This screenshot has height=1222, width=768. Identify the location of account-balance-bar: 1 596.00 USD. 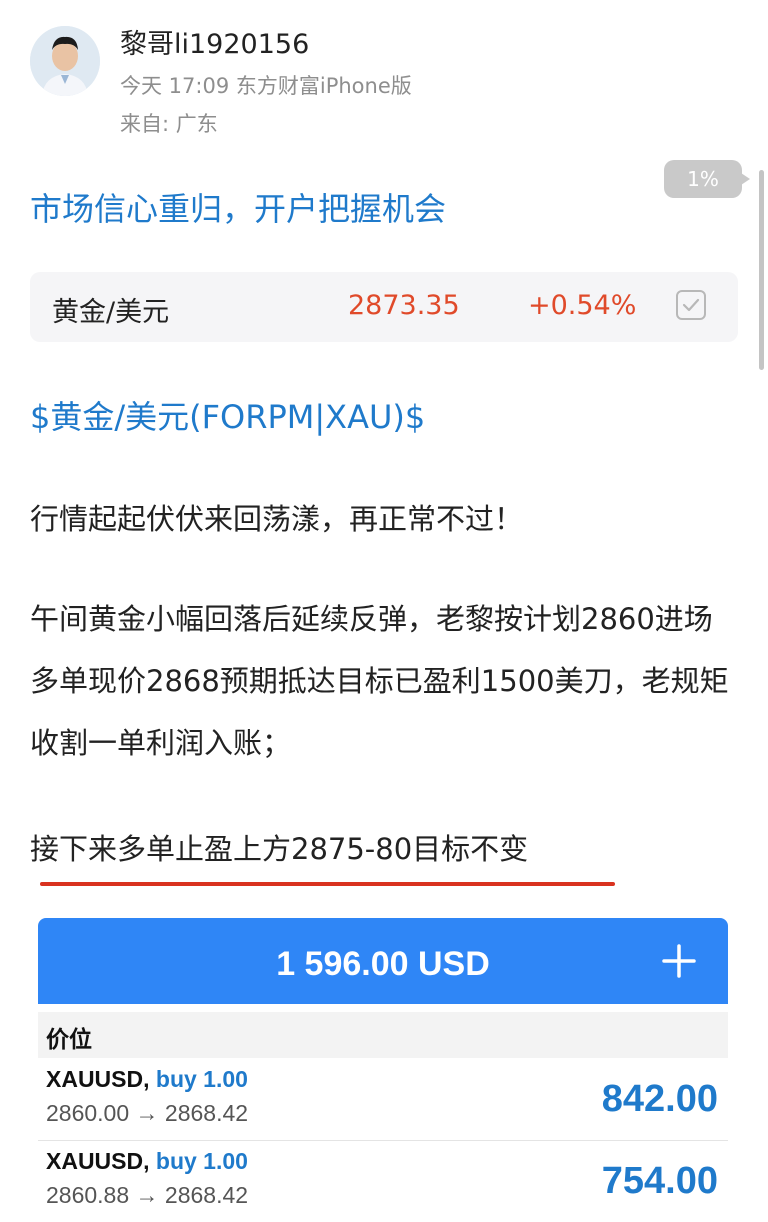
(383, 961).